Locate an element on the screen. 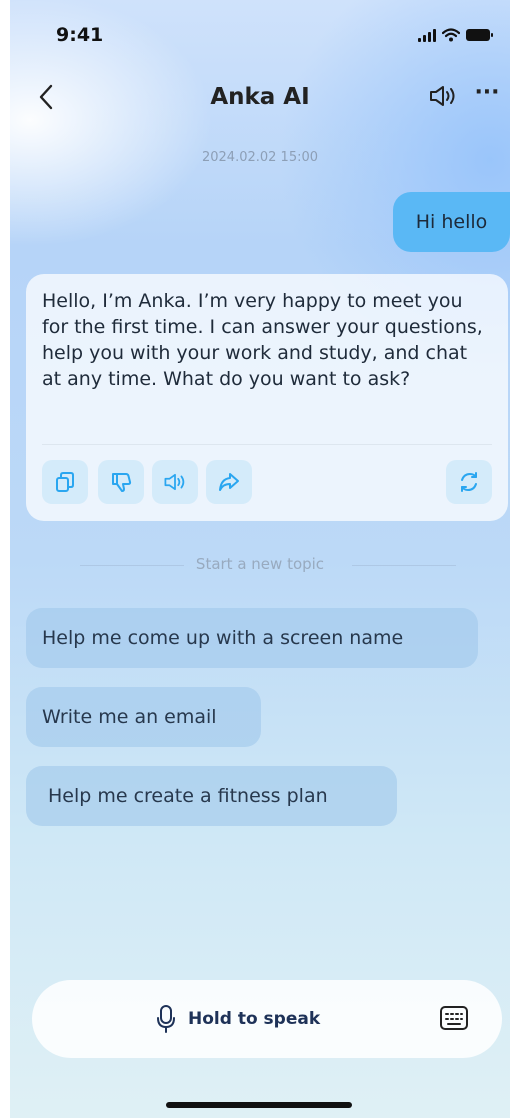 Image resolution: width=515 pixels, height=1118 pixels. thumbs-down-icon is located at coordinates (122, 482).